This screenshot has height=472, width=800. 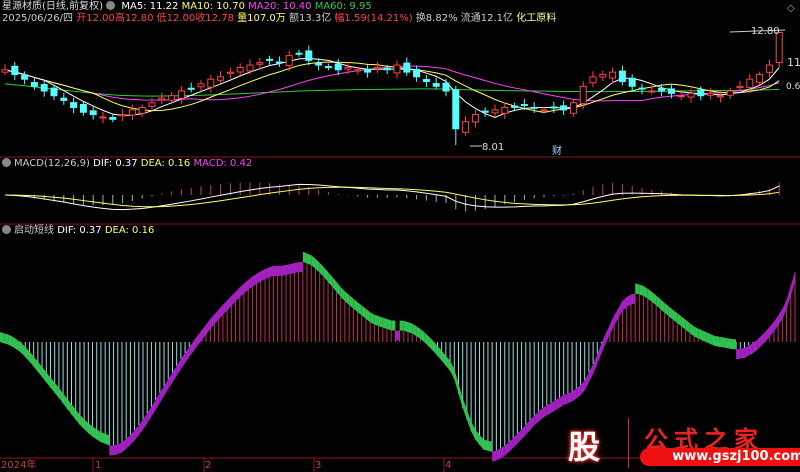 What do you see at coordinates (111, 5) in the screenshot?
I see `settings-toggle-icon` at bounding box center [111, 5].